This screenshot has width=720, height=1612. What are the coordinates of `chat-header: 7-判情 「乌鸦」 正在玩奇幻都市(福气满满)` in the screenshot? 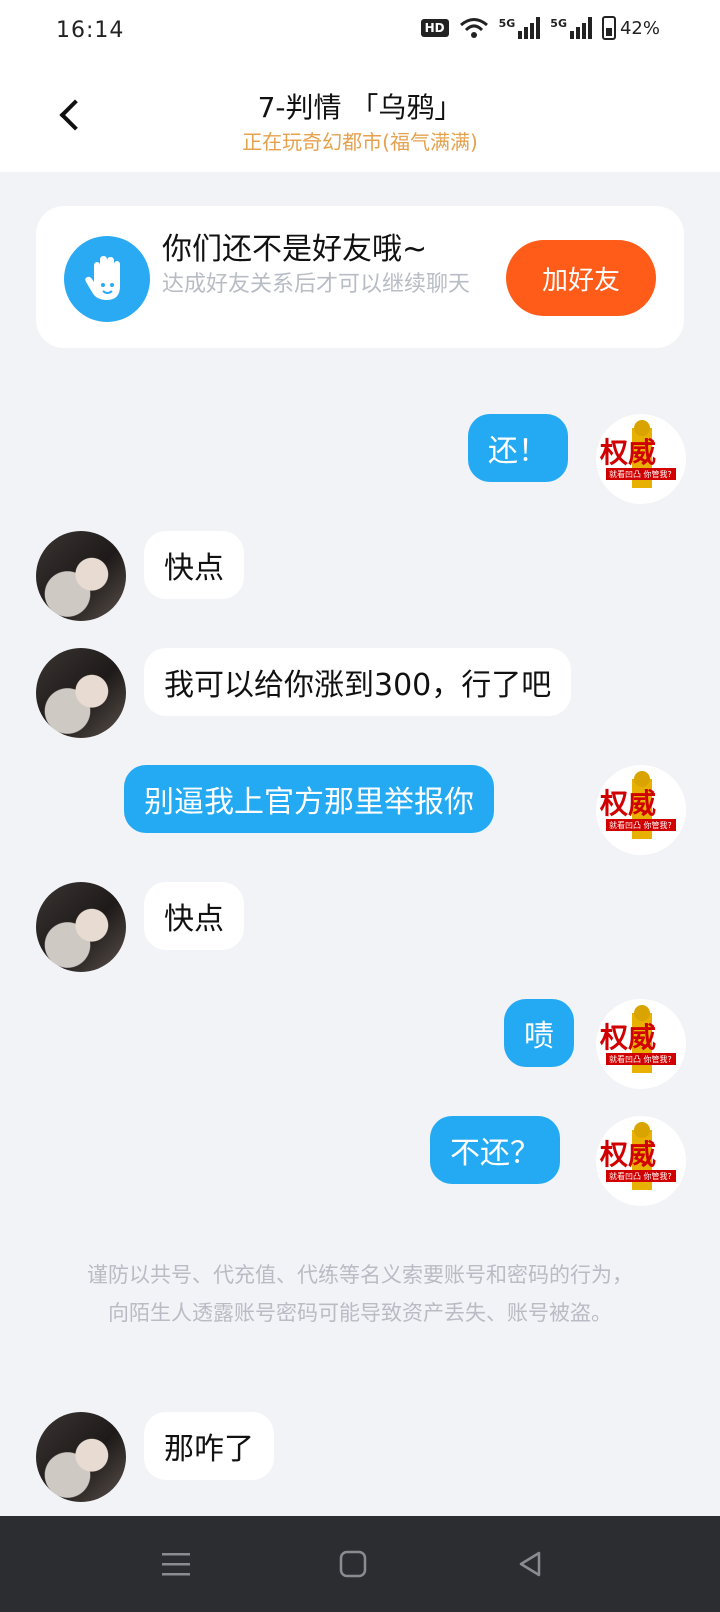 It's located at (360, 118).